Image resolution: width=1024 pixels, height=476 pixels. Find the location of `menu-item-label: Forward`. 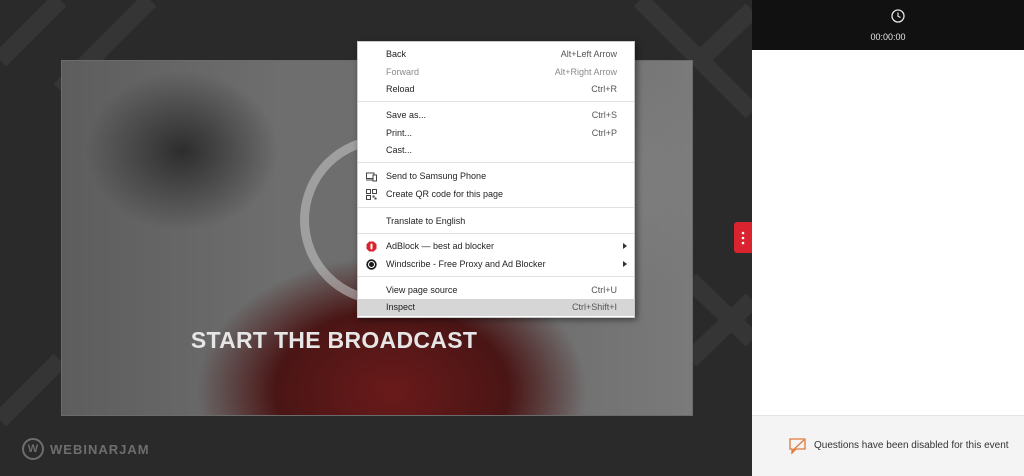

menu-item-label: Forward is located at coordinates (403, 72).